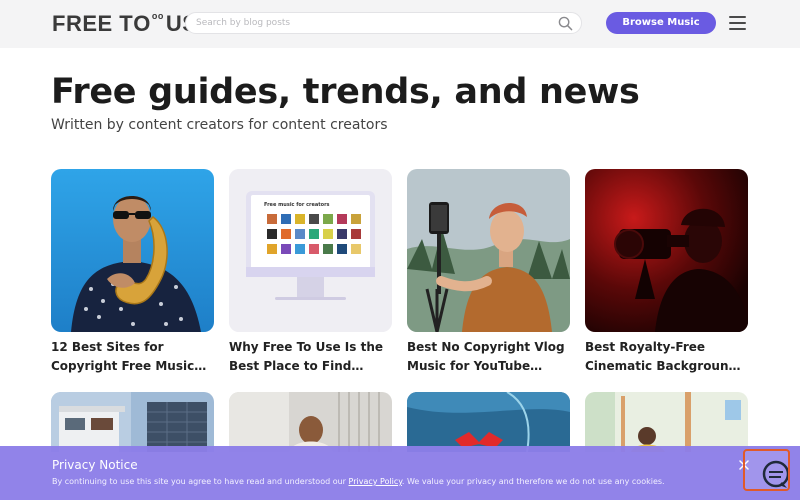 The height and width of the screenshot is (500, 800). I want to click on hamburger-menu-icon, so click(737, 23).